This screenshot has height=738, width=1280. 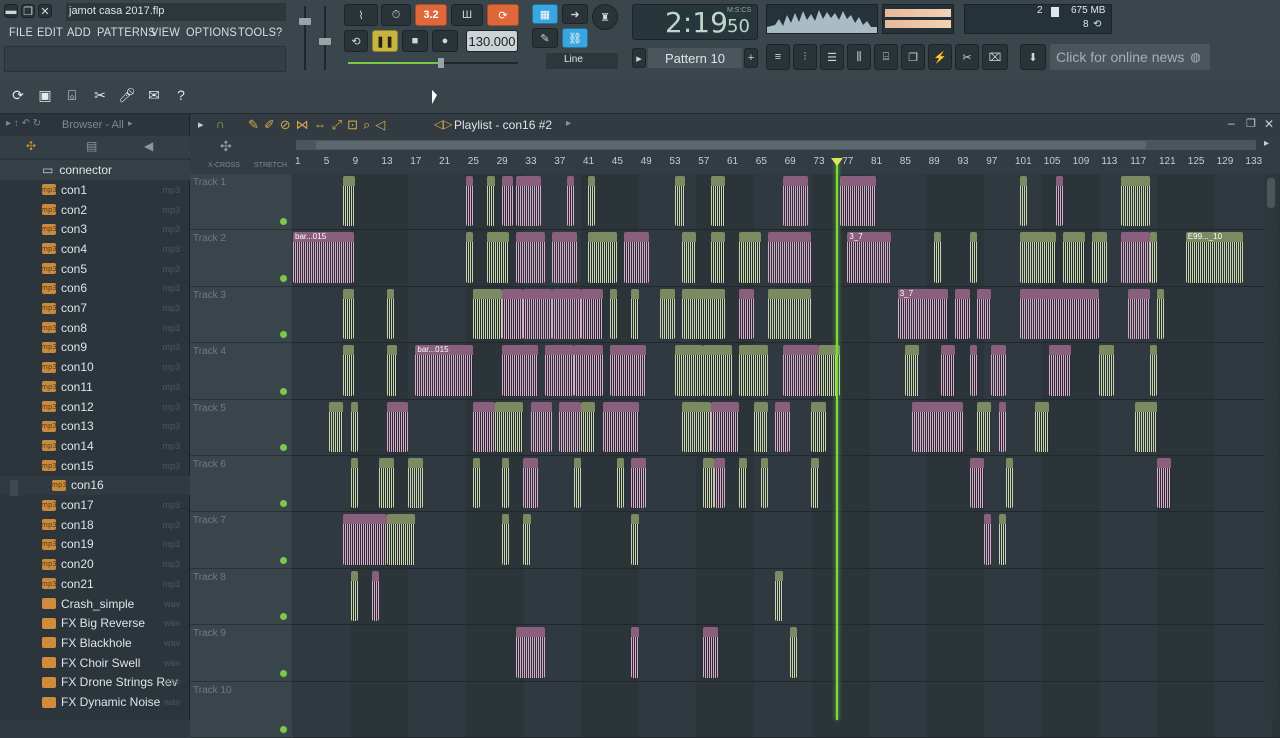 What do you see at coordinates (91, 146) in the screenshot?
I see `browser-file-icon: ▤` at bounding box center [91, 146].